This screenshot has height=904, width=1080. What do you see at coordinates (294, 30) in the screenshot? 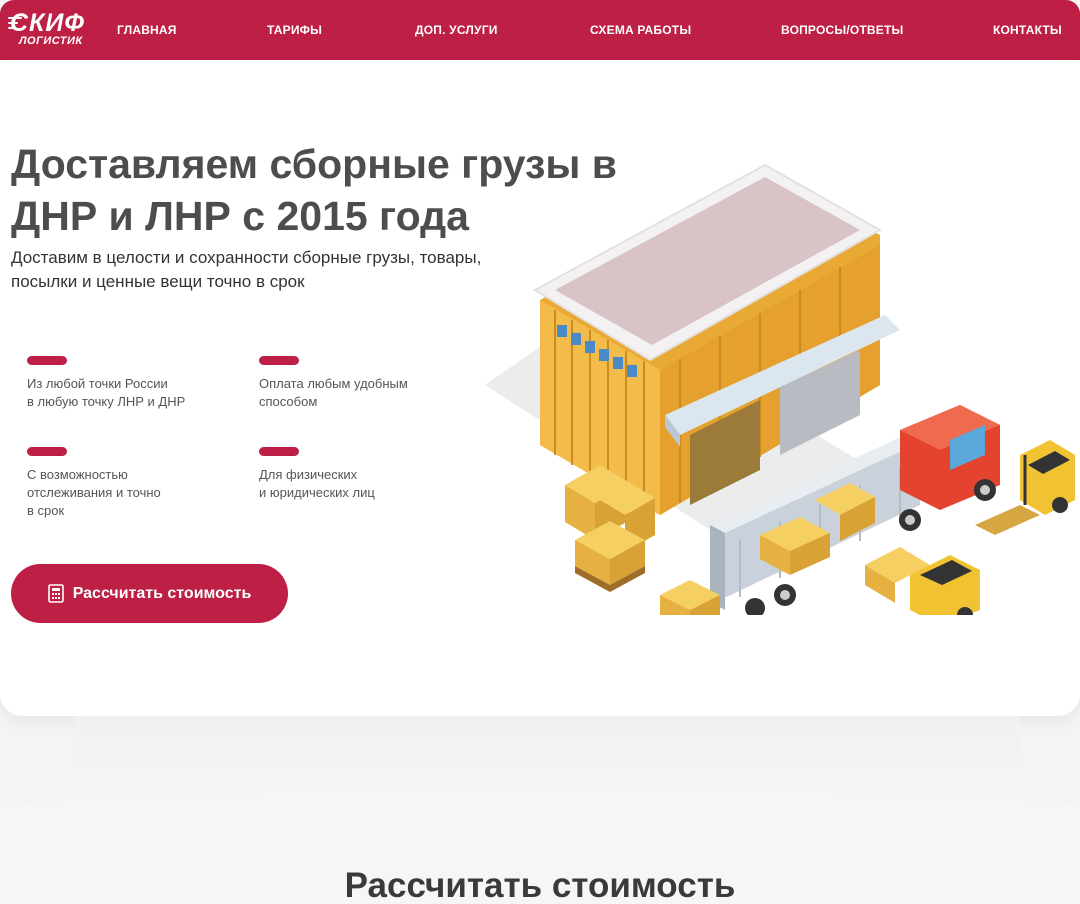
I see `nav-tariffs: ТАРИФЫ` at bounding box center [294, 30].